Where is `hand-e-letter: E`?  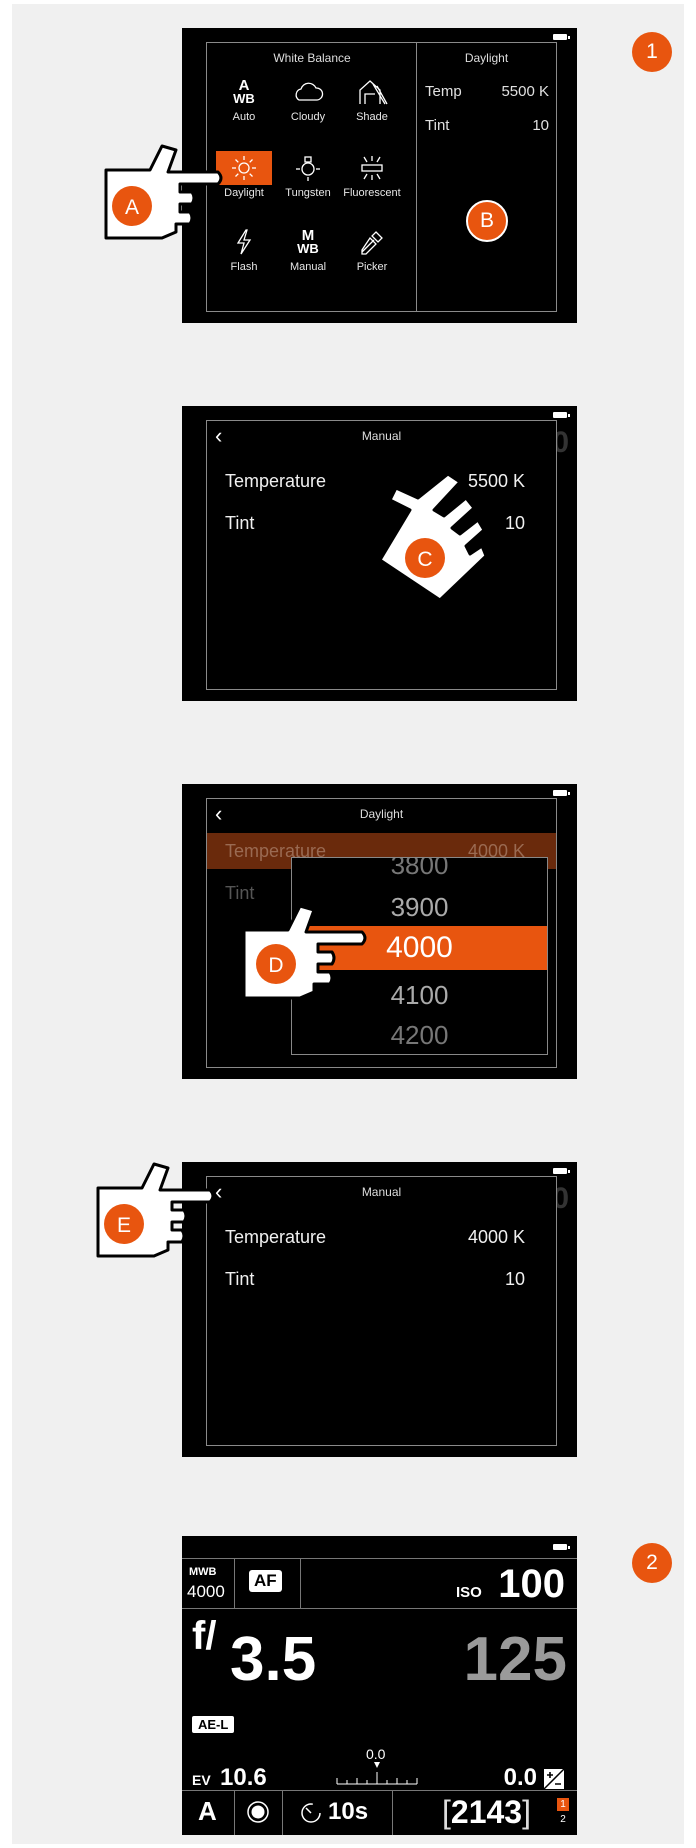 hand-e-letter: E is located at coordinates (124, 1225).